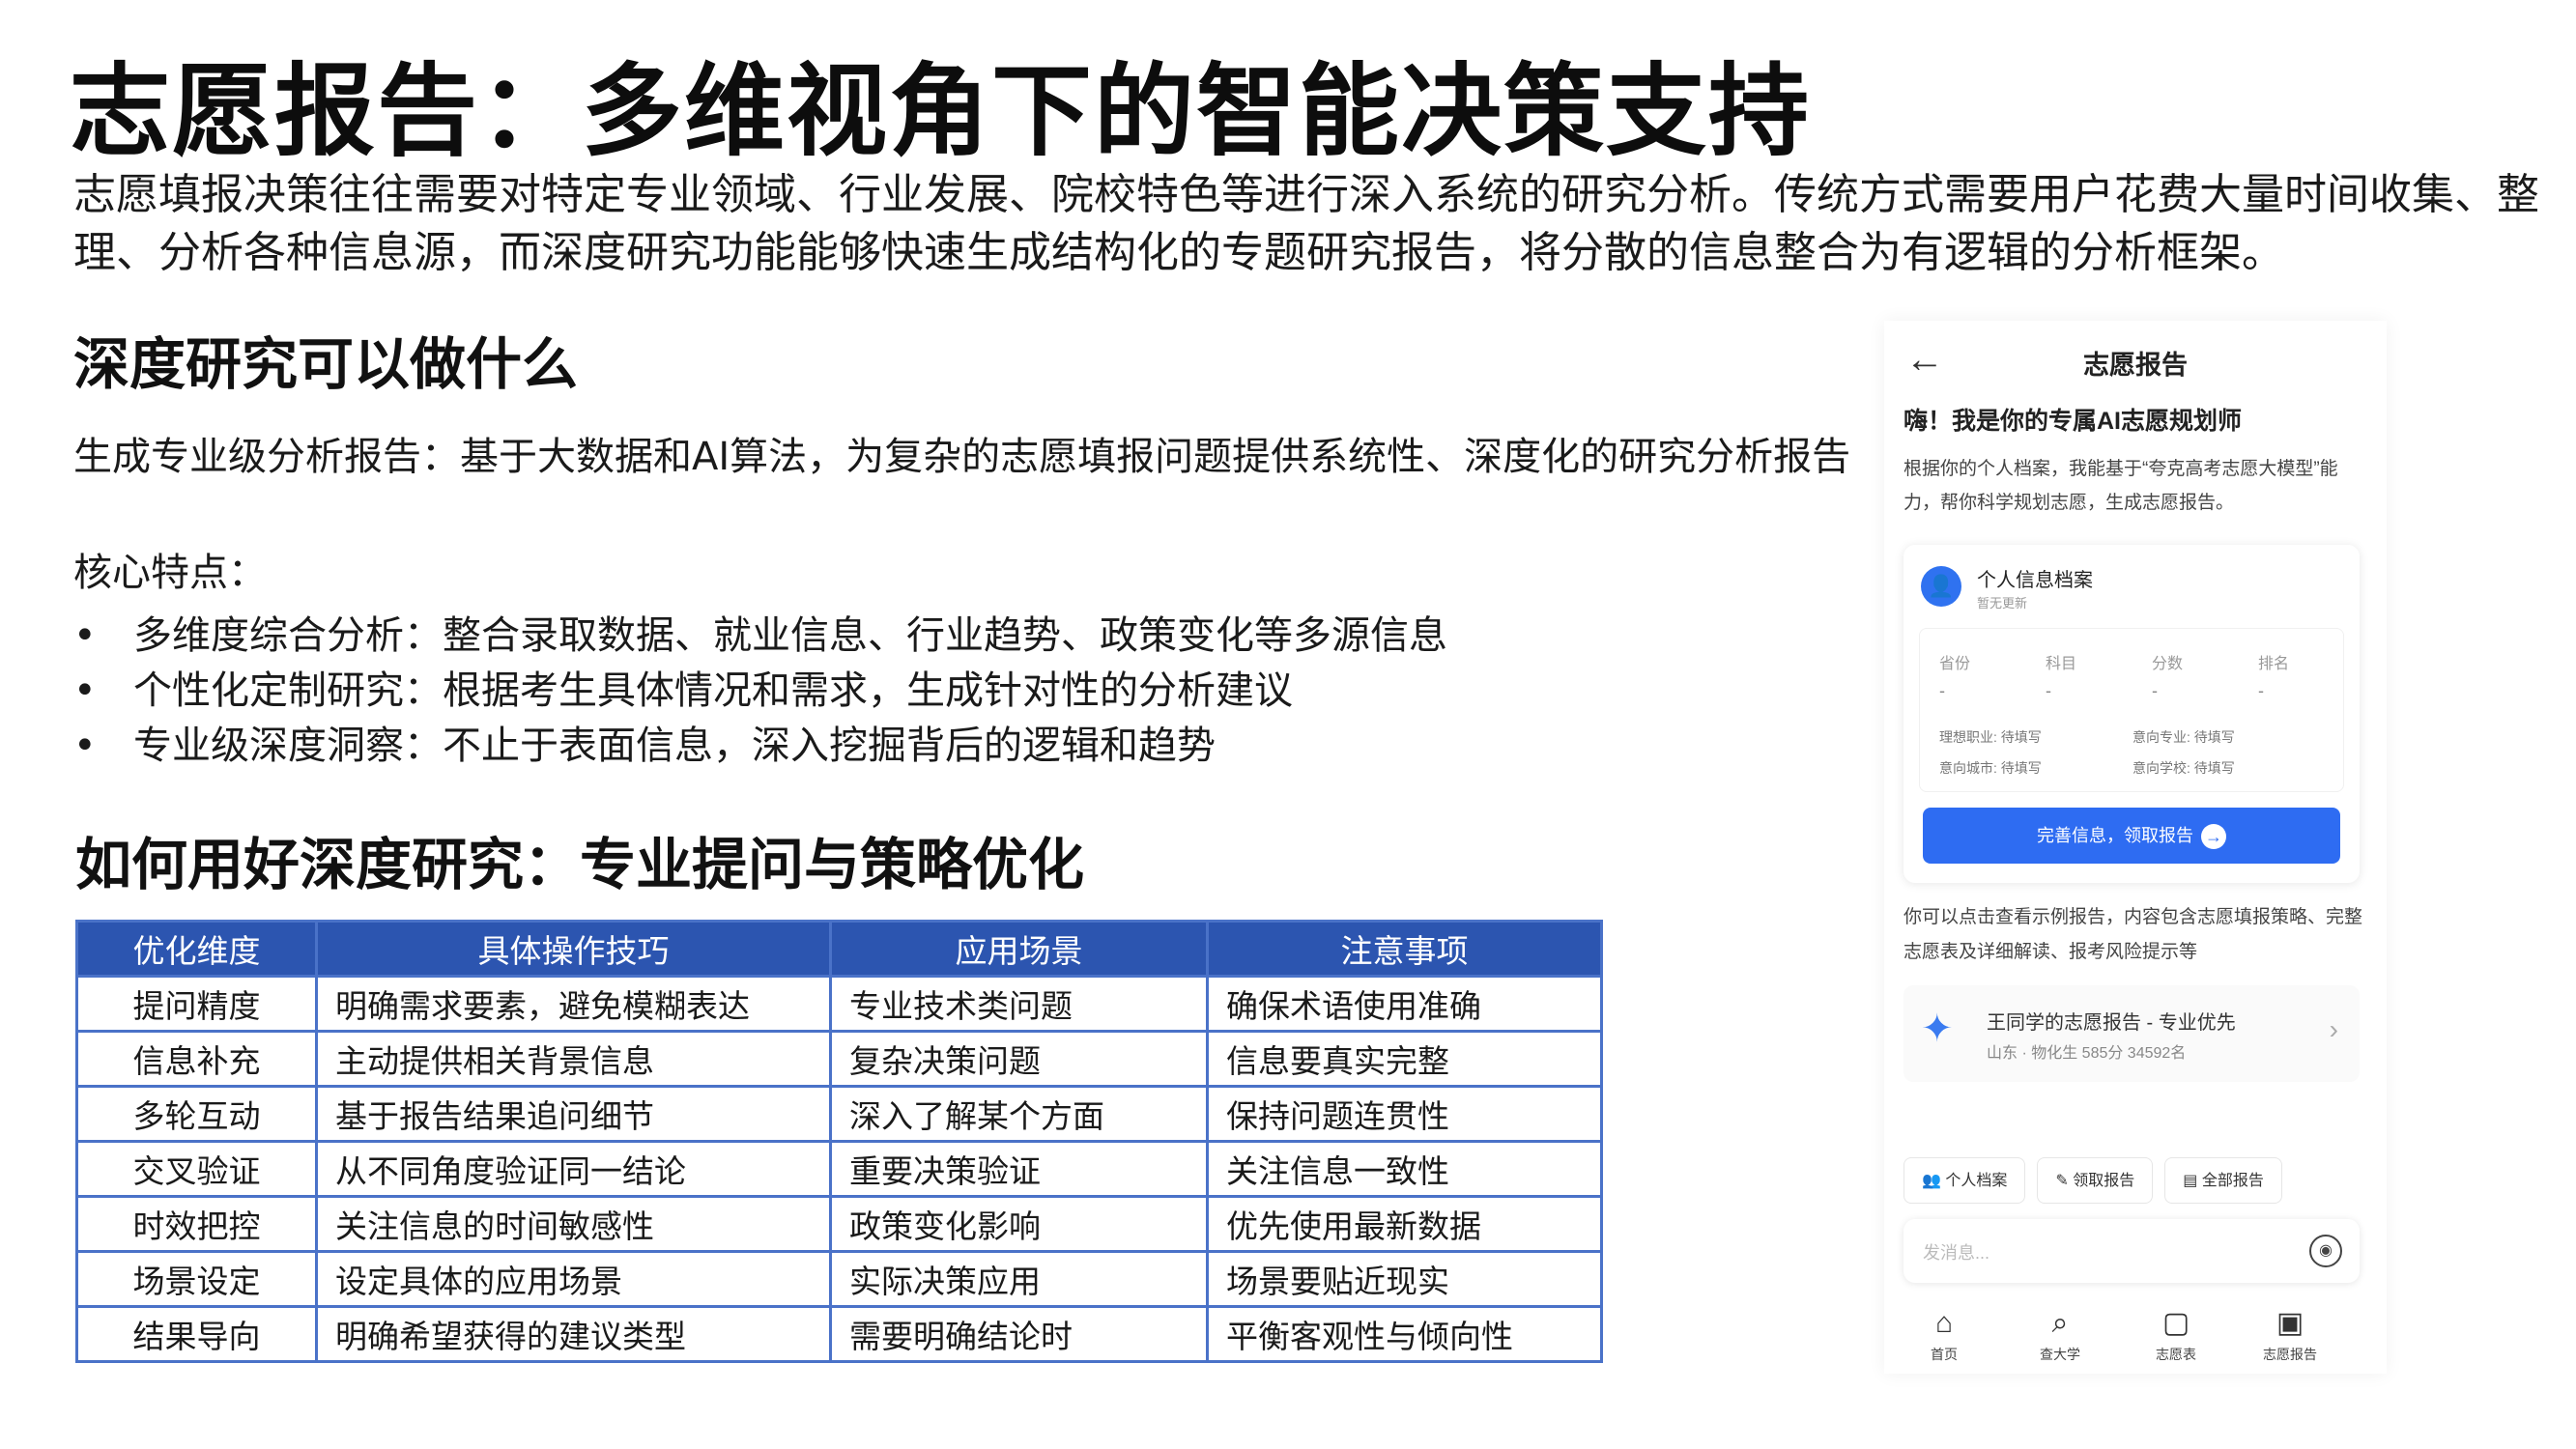  Describe the element at coordinates (573, 1334) in the screenshot. I see `table-cell: 明确希望获得的建议类型` at that location.